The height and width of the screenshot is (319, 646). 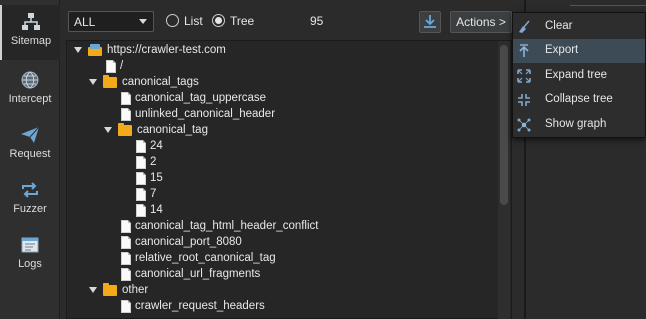 I want to click on scrollbar-thumb, so click(x=504, y=125).